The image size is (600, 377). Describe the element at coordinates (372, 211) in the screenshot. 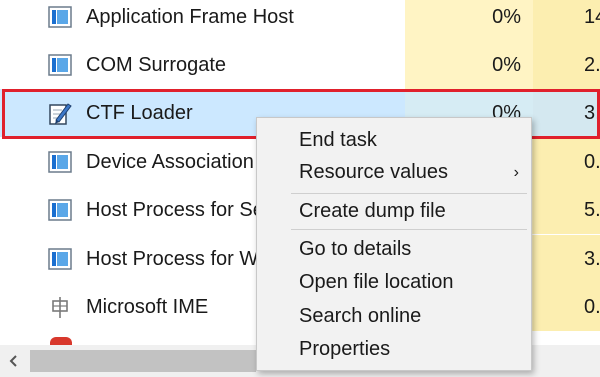

I see `menu-item-label: Create dump file` at that location.